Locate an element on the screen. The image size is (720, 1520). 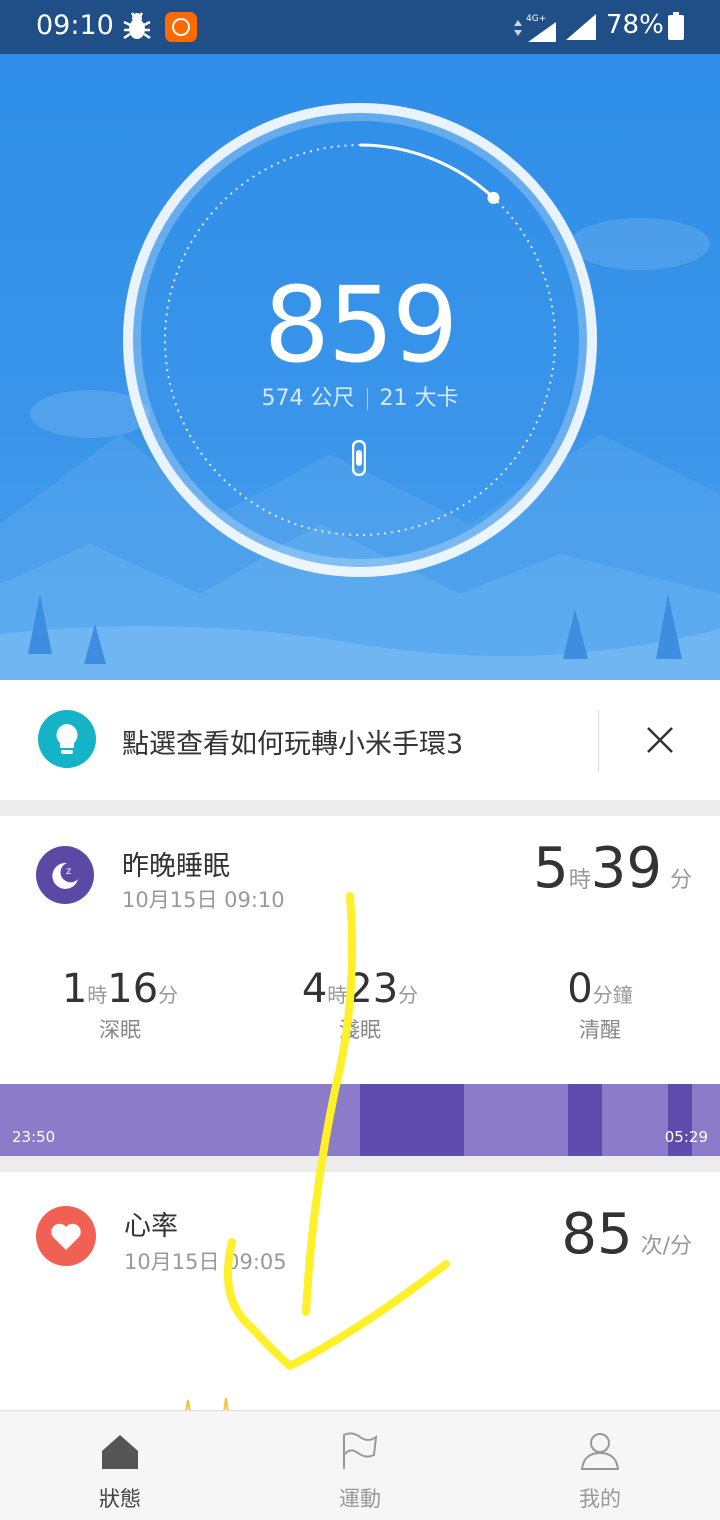
lightbulb-icon is located at coordinates (67, 739).